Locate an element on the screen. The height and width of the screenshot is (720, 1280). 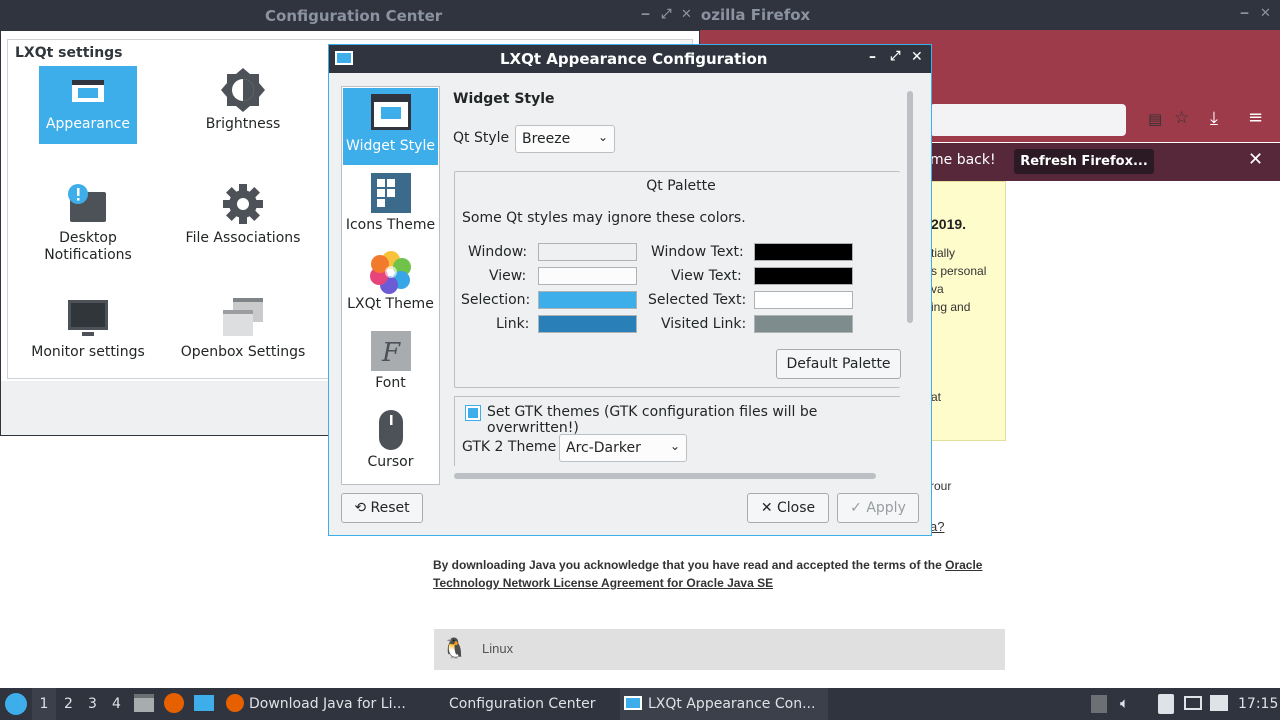
info-line: at is located at coordinates (936, 397).